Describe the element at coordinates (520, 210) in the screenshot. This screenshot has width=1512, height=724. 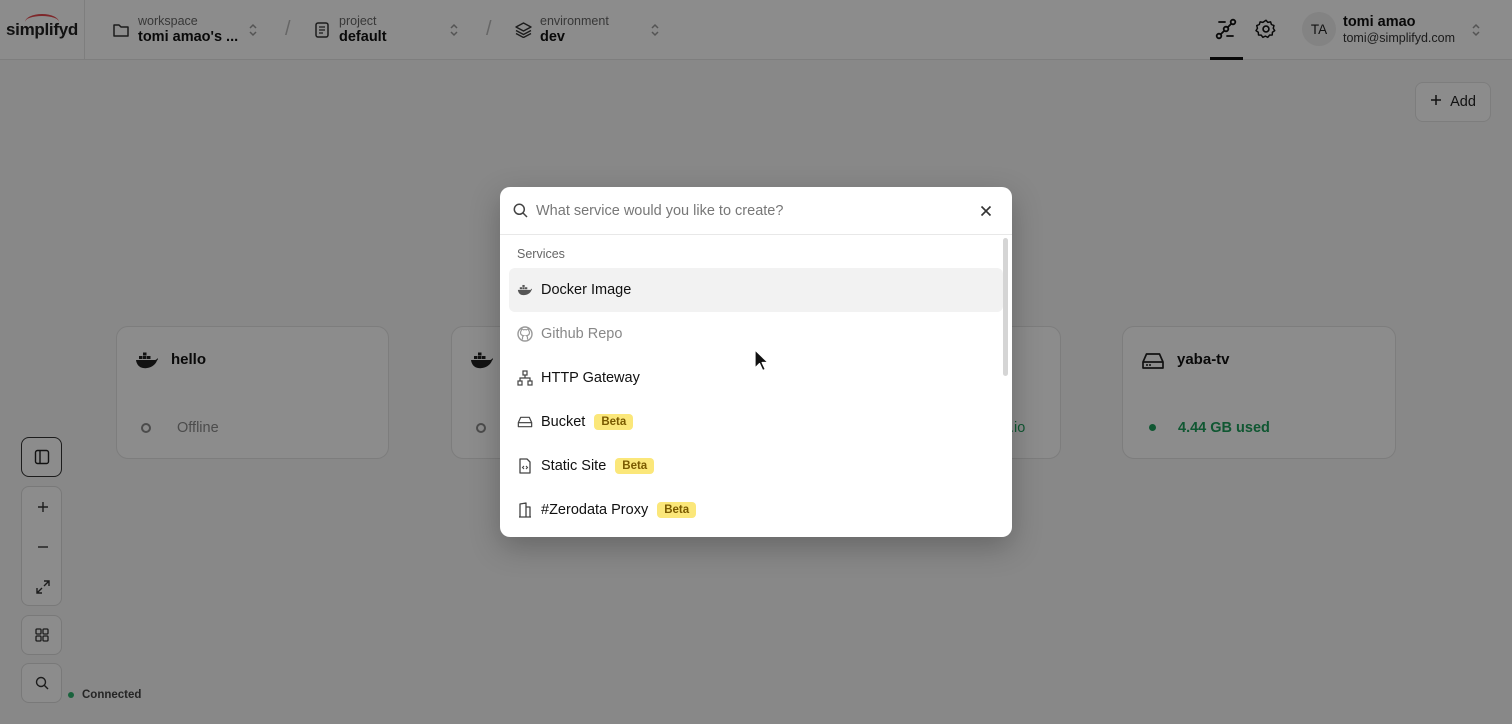
I see `search-icon` at that location.